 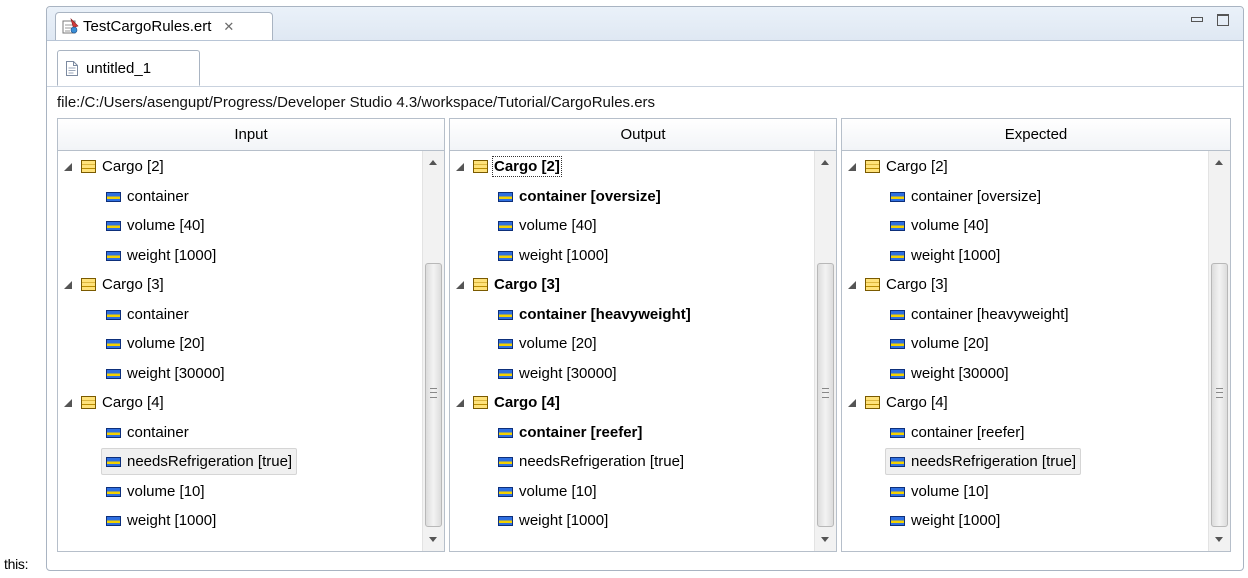 I want to click on input-scrollbar, so click(x=433, y=351).